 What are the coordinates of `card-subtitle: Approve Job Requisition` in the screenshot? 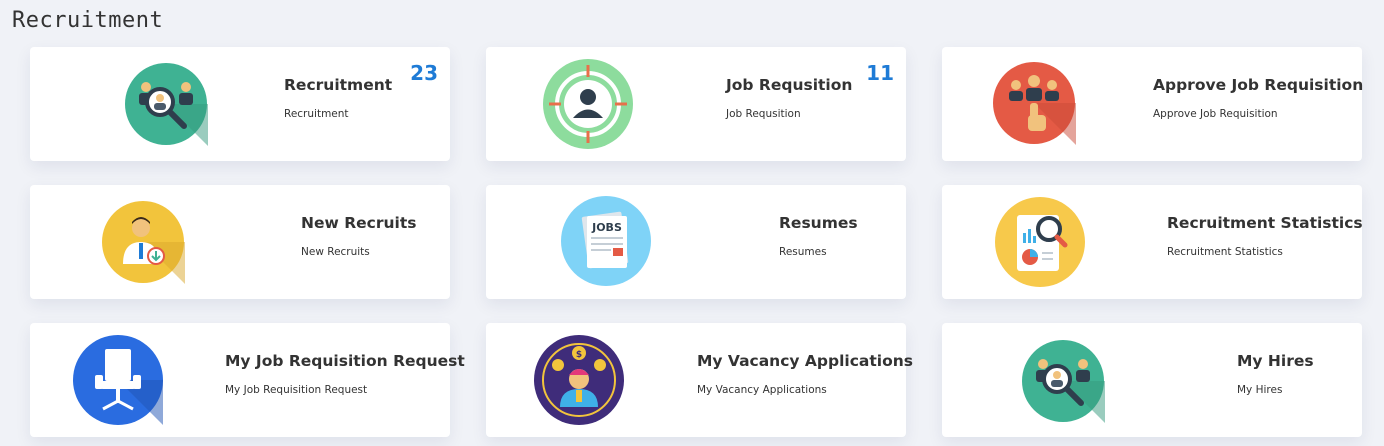 It's located at (1215, 114).